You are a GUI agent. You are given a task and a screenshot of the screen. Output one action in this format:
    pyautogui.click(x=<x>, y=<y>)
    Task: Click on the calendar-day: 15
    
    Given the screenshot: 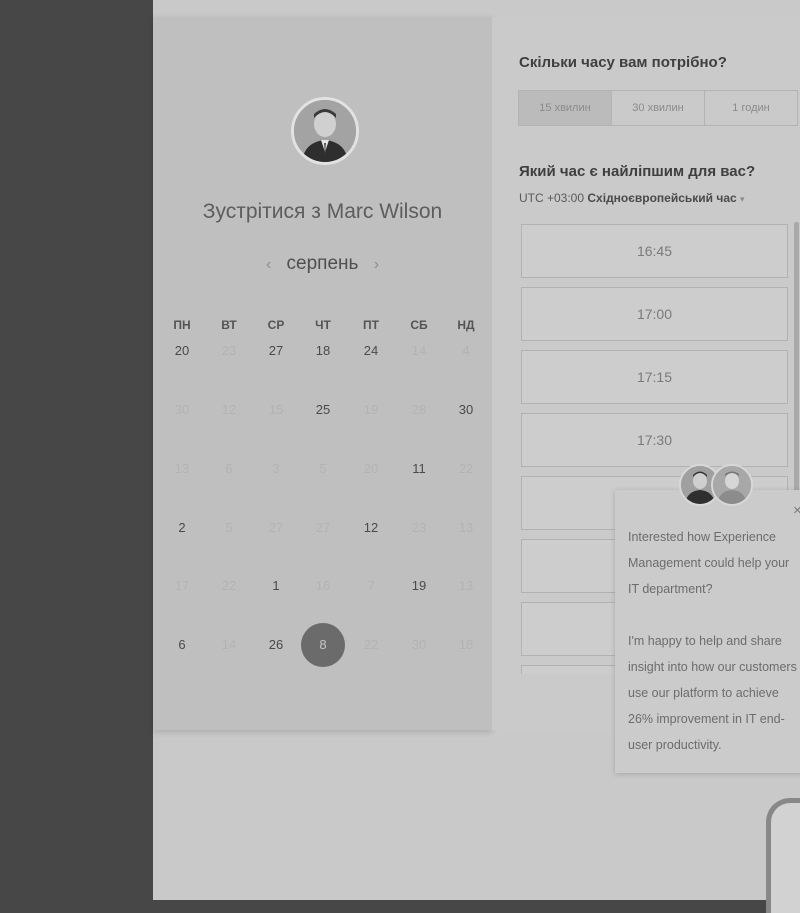 What is the action you would take?
    pyautogui.click(x=276, y=409)
    